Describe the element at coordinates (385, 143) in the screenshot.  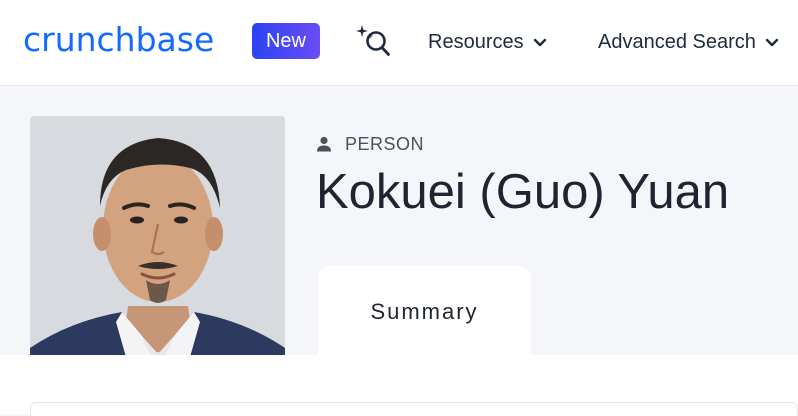
I see `entity-type-label: PERSON` at that location.